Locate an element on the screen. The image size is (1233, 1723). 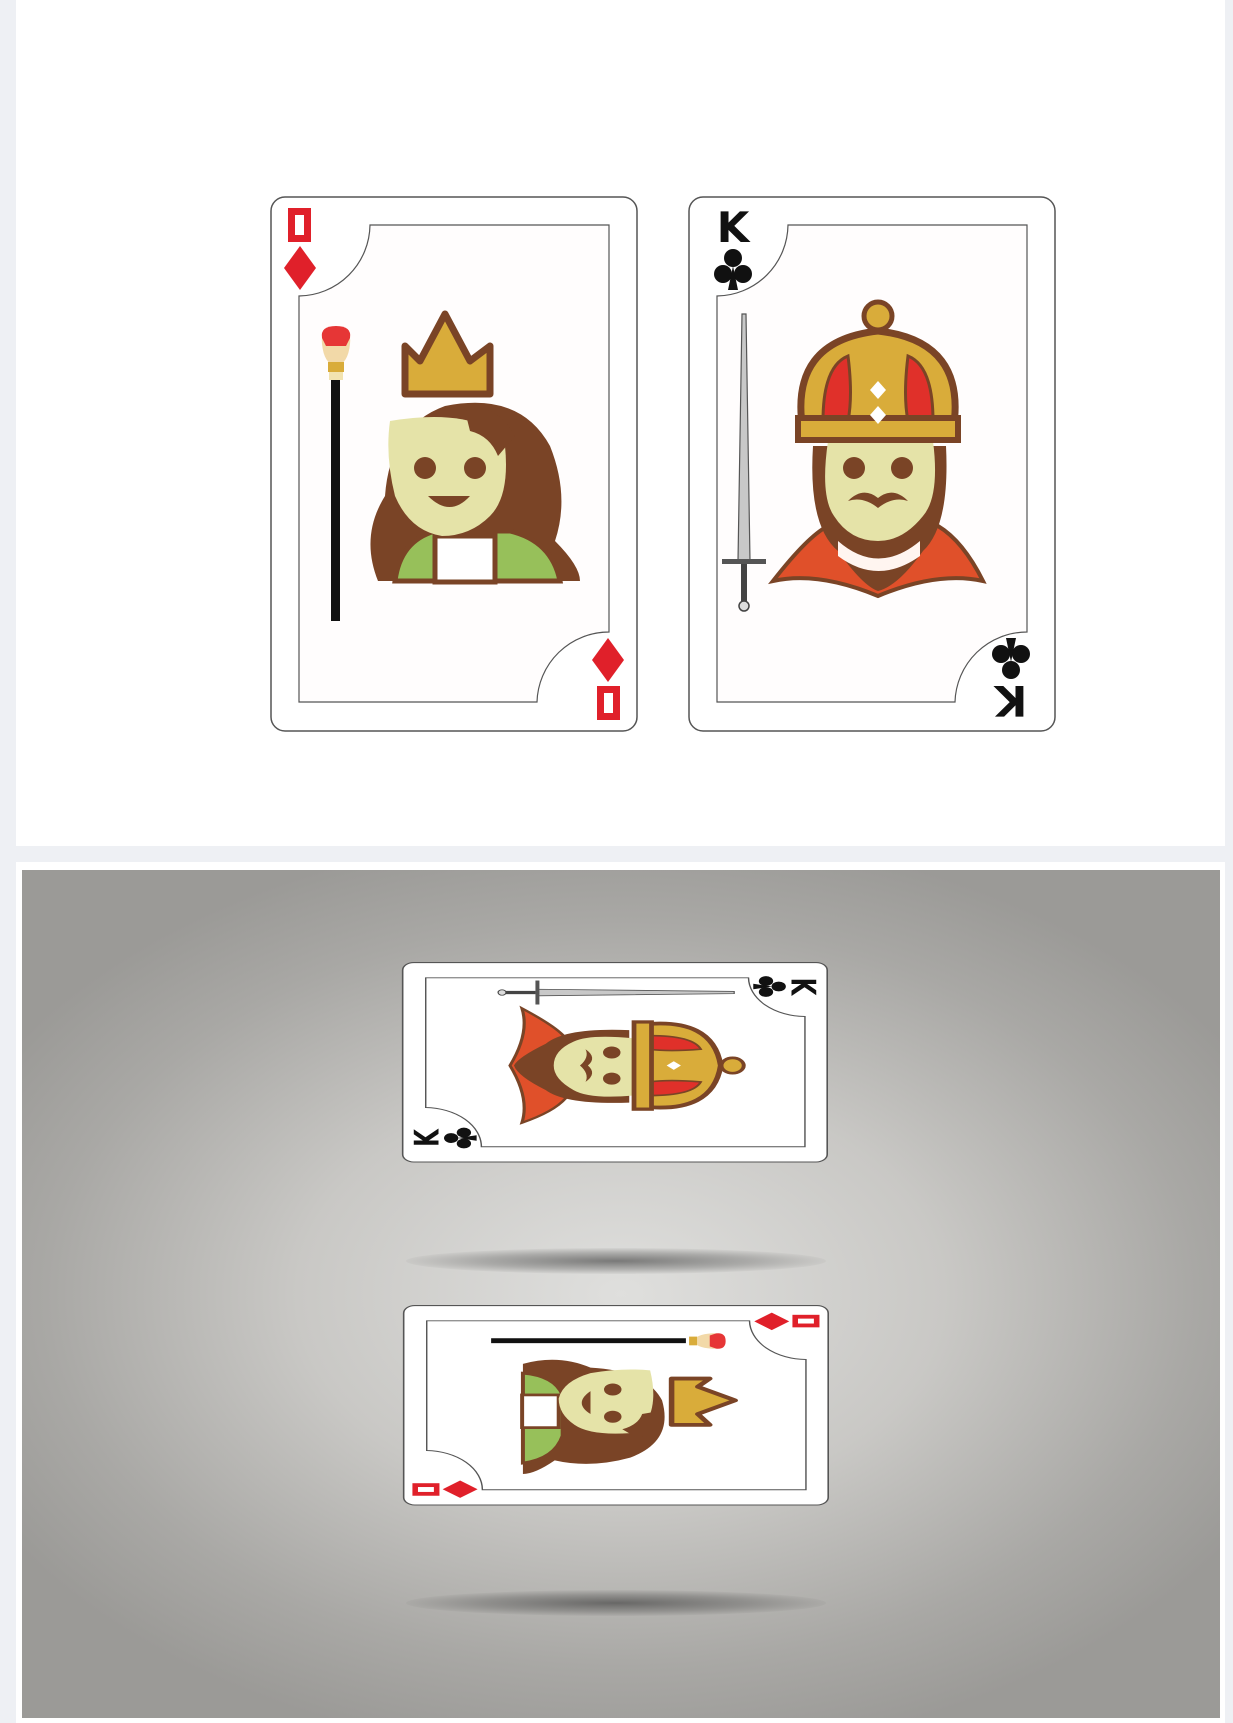
rank-label: K is located at coordinates (734, 227).